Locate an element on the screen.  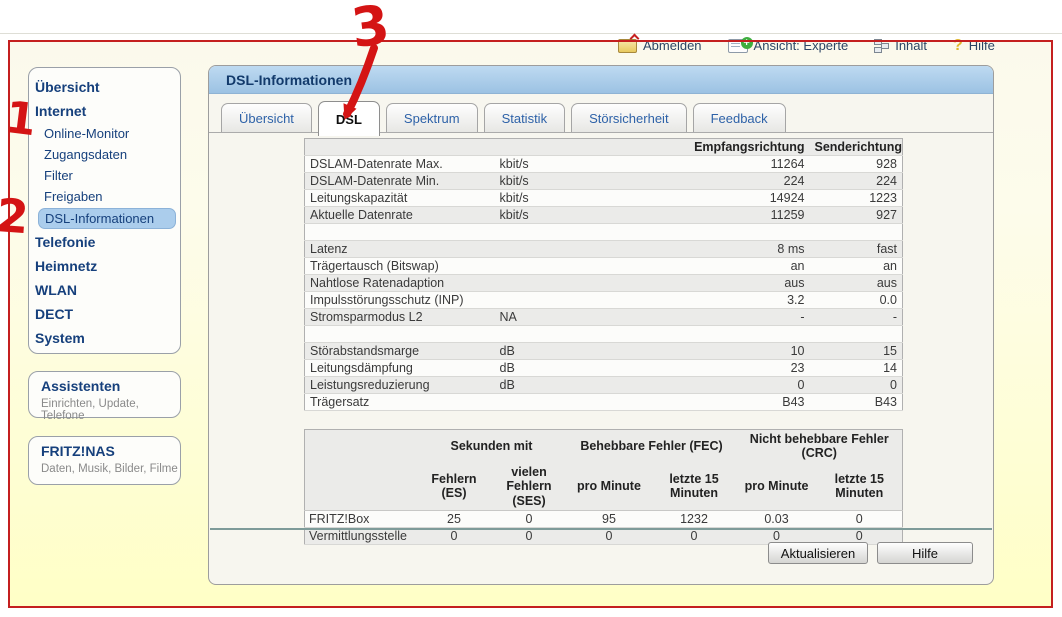
tab-statistik: Statistik is located at coordinates (524, 117).